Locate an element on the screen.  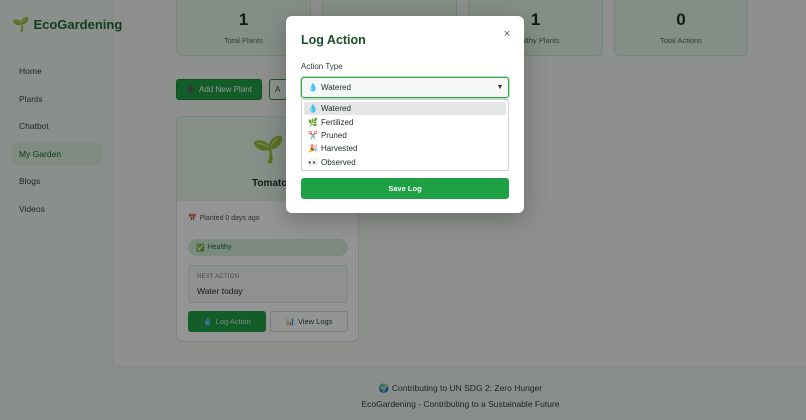
option-label: Pruned is located at coordinates (333, 135).